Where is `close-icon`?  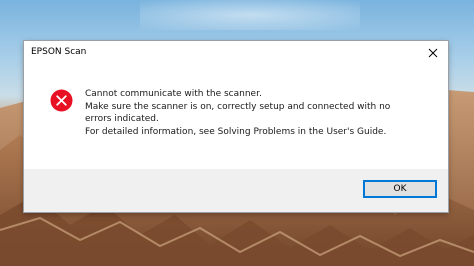 close-icon is located at coordinates (433, 53).